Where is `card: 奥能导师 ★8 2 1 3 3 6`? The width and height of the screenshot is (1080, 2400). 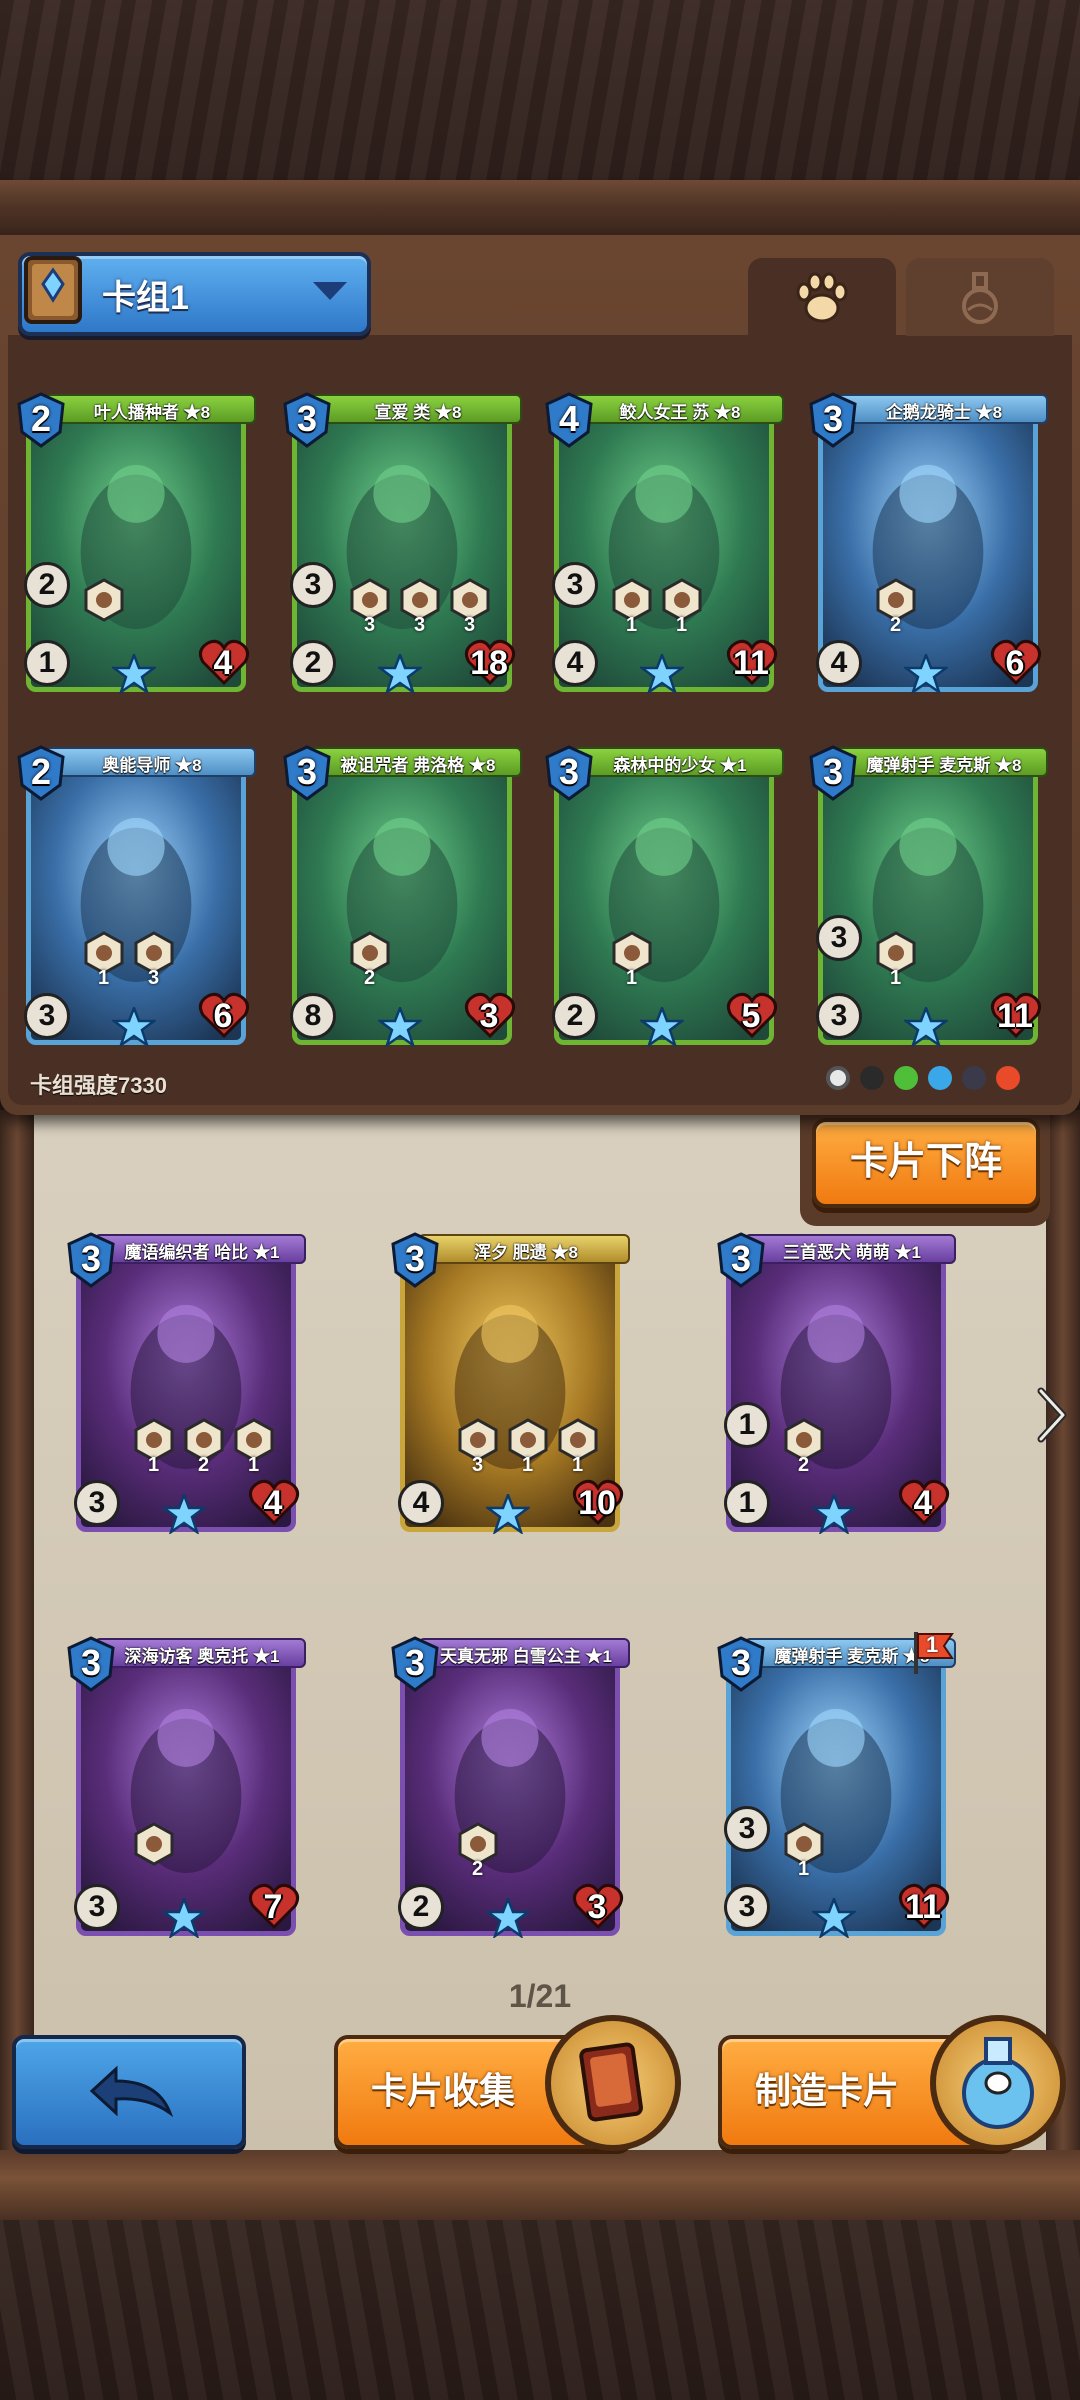 card: 奥能导师 ★8 2 1 3 3 6 is located at coordinates (136, 897).